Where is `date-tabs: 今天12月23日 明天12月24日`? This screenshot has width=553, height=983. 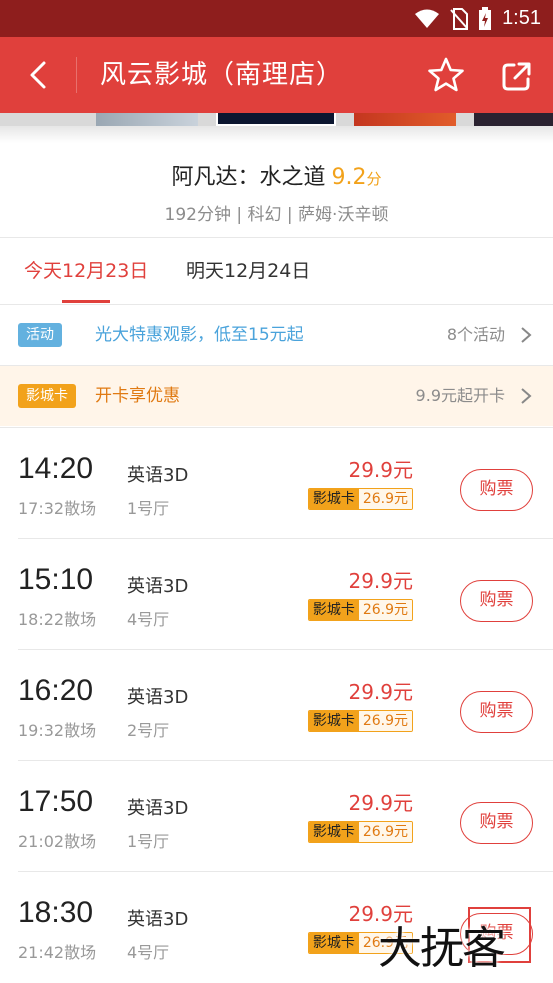
date-tabs: 今天12月23日 明天12月24日 is located at coordinates (276, 271).